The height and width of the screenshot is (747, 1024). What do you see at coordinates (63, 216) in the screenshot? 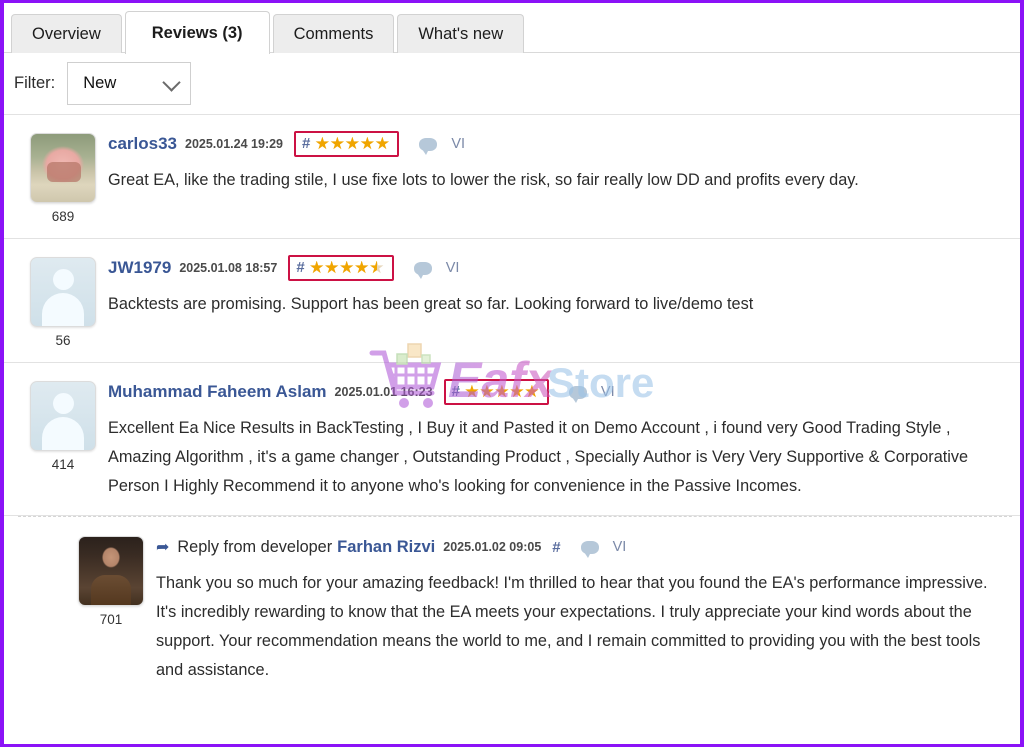
I see `avatar-count: 689` at bounding box center [63, 216].